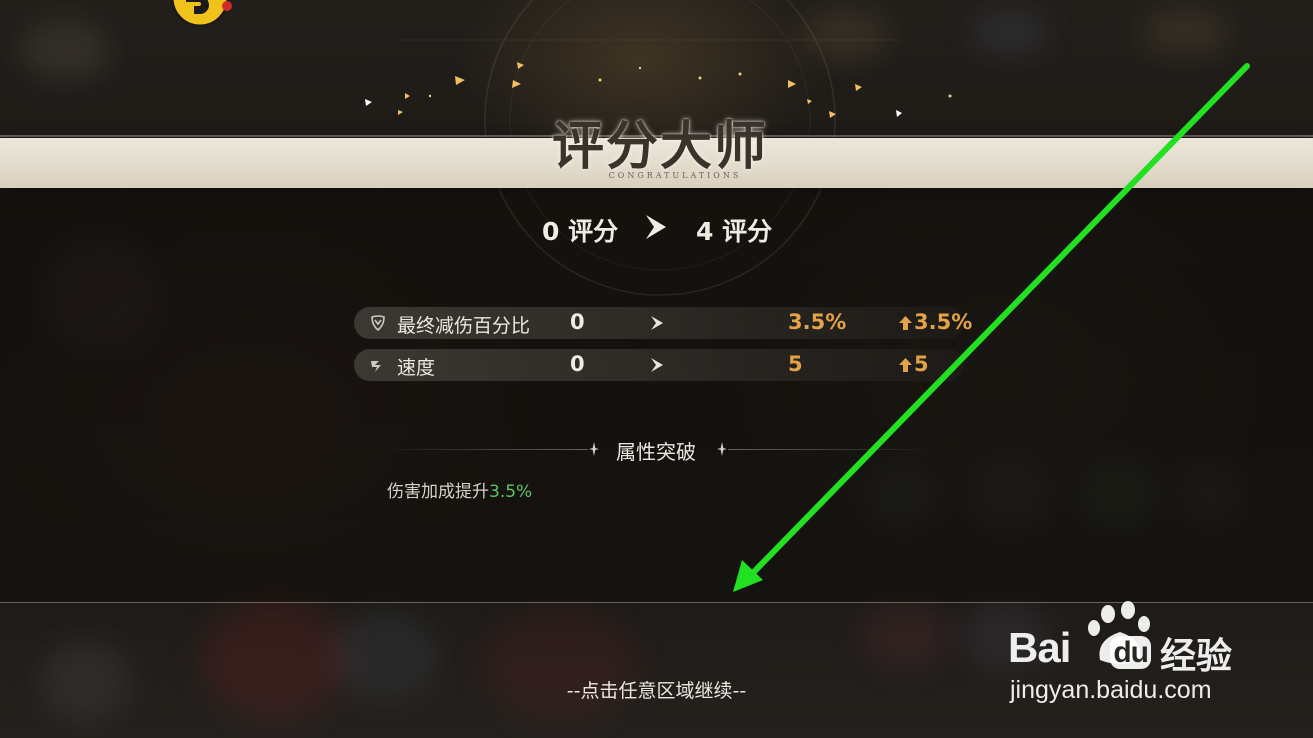 The width and height of the screenshot is (1313, 738). I want to click on score-from: 0 评分, so click(580, 231).